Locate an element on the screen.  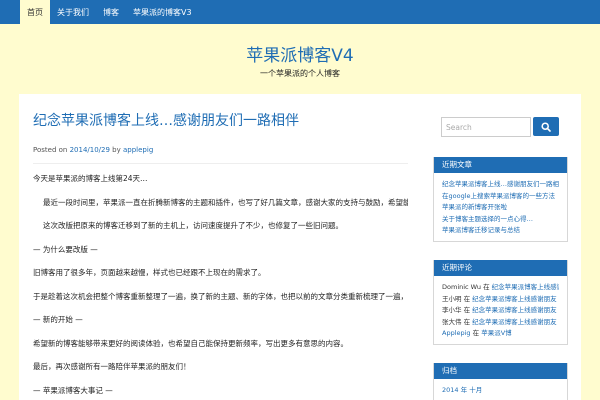
comment-item: Dominic Wu 在 纪念苹果派博客上线感谢朋友们 is located at coordinates (500, 288).